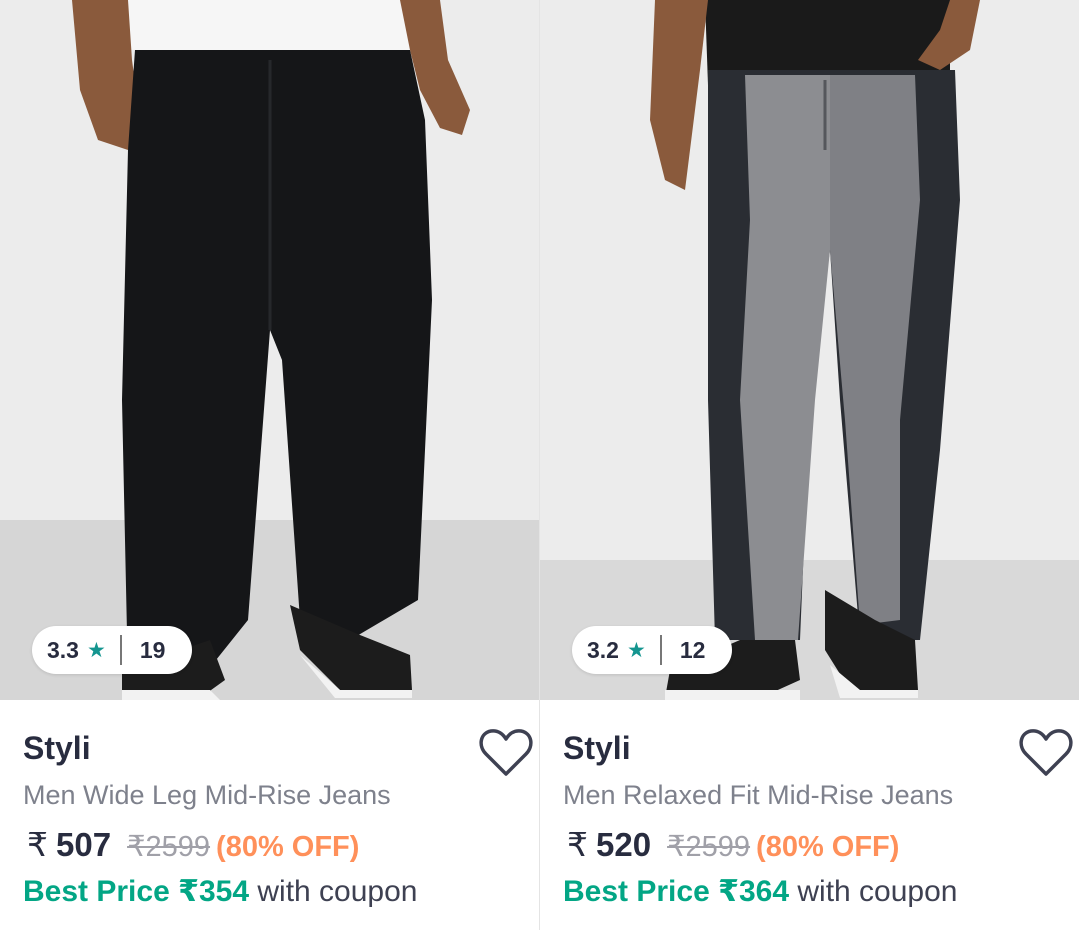 The width and height of the screenshot is (1079, 930). Describe the element at coordinates (136, 891) in the screenshot. I see `best-price: Best Price ₹354` at that location.